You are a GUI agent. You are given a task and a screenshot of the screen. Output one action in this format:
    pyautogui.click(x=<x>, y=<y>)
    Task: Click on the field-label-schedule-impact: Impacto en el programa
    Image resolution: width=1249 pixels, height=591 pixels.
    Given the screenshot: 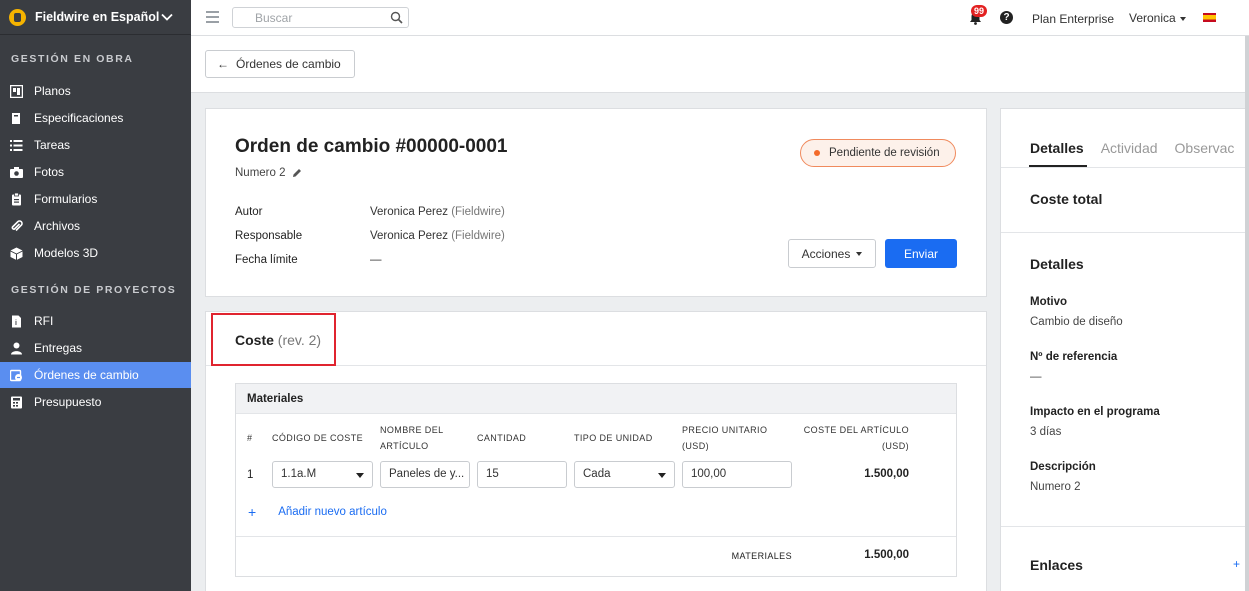 What is the action you would take?
    pyautogui.click(x=1095, y=412)
    